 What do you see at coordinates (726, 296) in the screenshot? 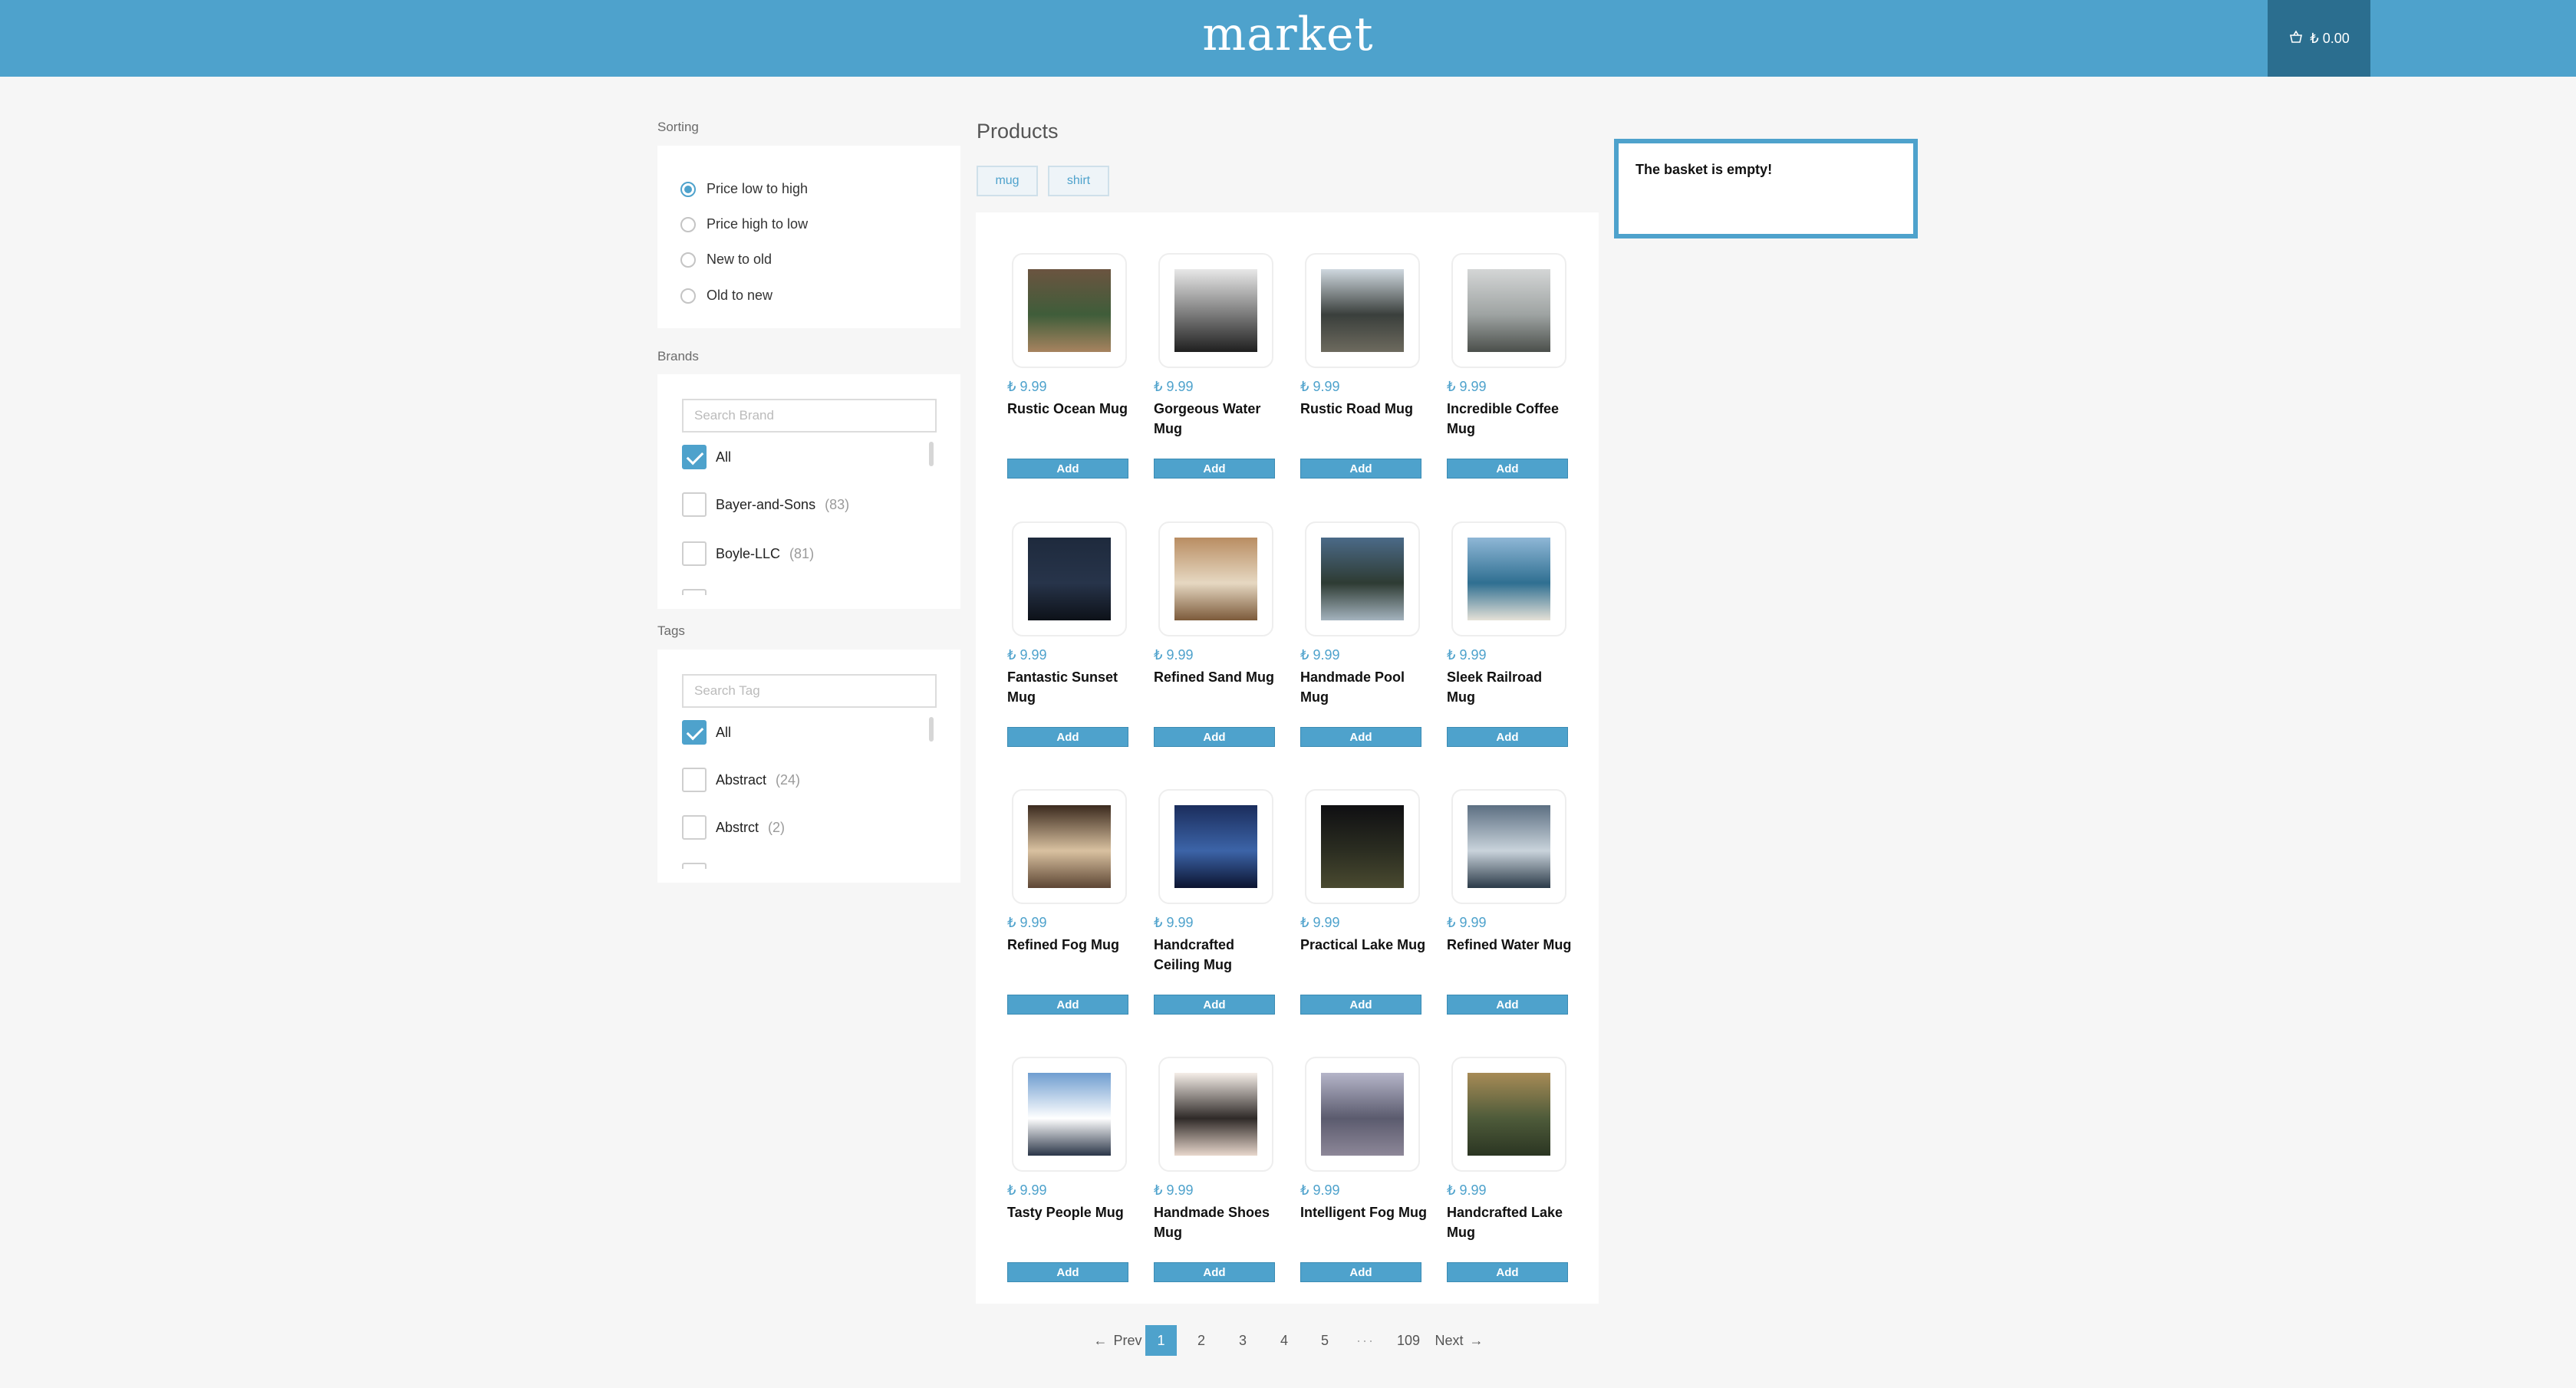
I see `sort-option-old-new: Old to new` at bounding box center [726, 296].